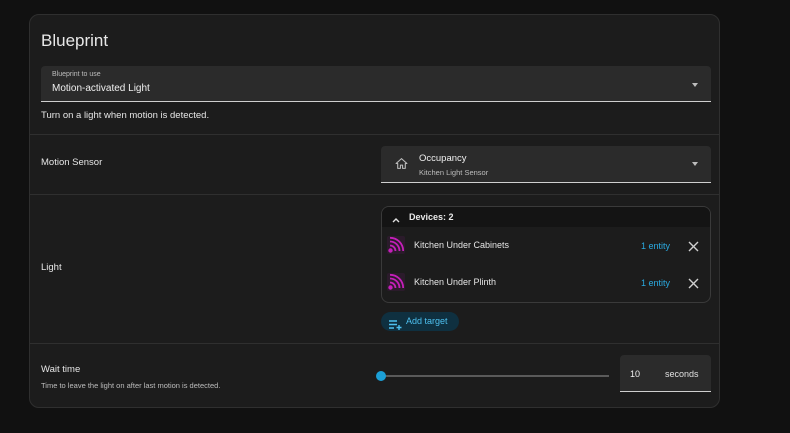 The image size is (790, 433). What do you see at coordinates (125, 115) in the screenshot?
I see `blueprint-description: Turn on a light when motion is detected.` at bounding box center [125, 115].